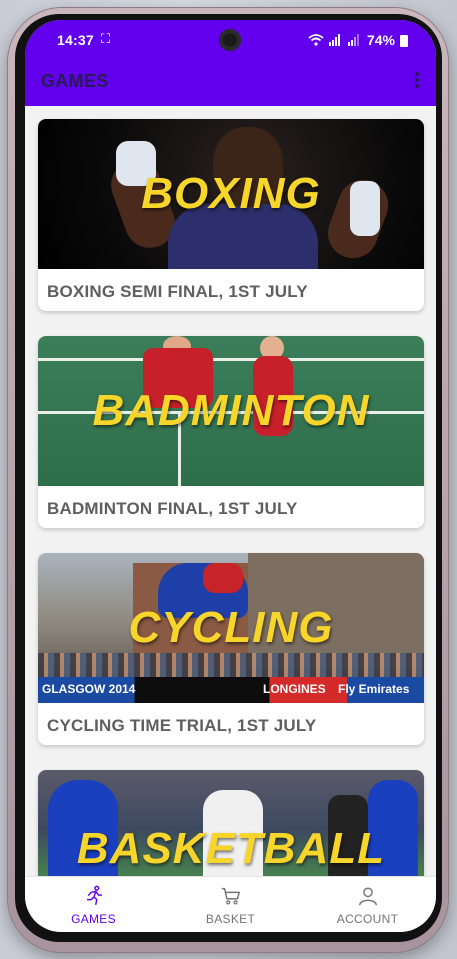 This screenshot has height=959, width=457. Describe the element at coordinates (172, 508) in the screenshot. I see `card-caption: BADMINTON FINAL, 1ST JULY` at that location.